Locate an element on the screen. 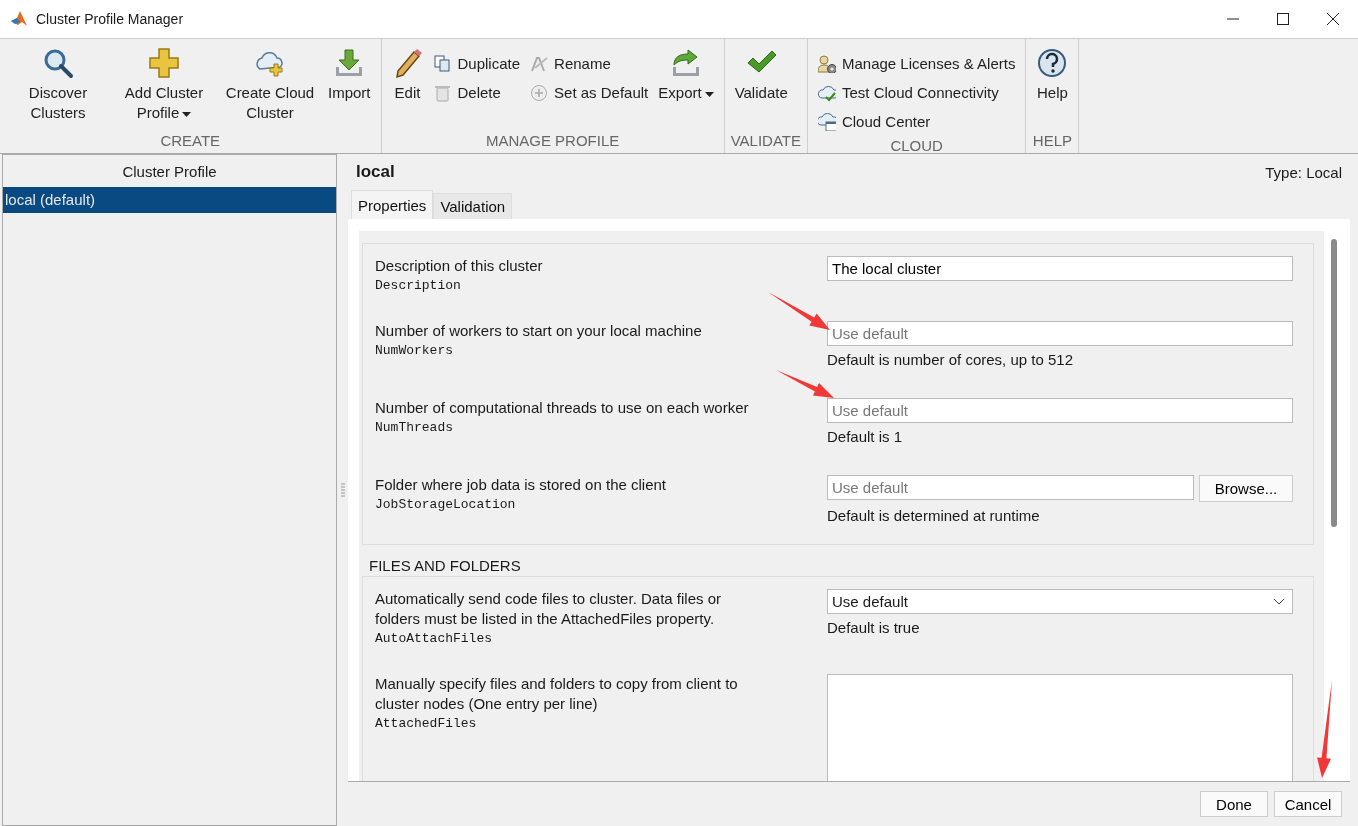  toolbar-button: Set as Default is located at coordinates (589, 92).